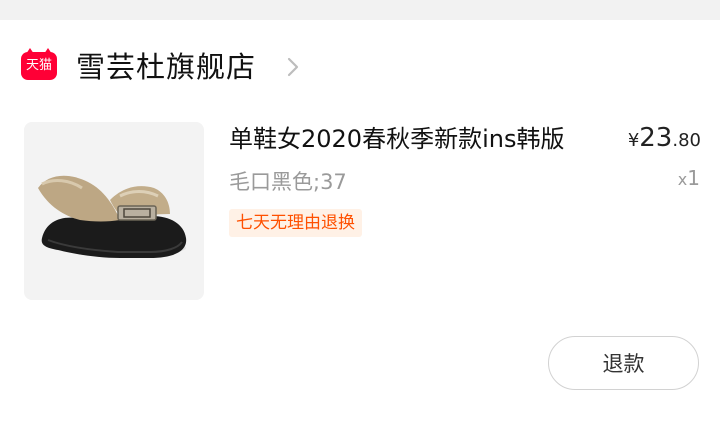 The image size is (720, 447). What do you see at coordinates (623, 363) in the screenshot?
I see `refund-button: 退款` at bounding box center [623, 363].